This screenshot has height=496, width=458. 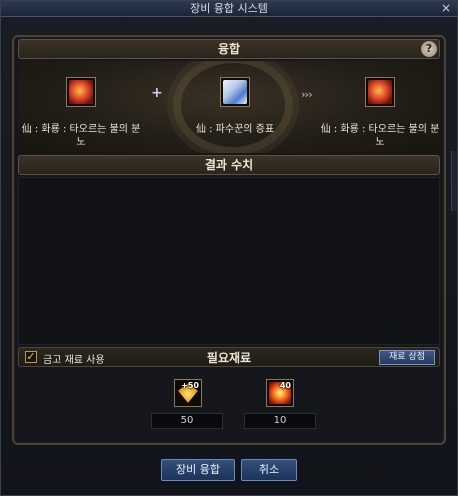 I want to click on material-slot-burst: 40, so click(x=280, y=393).